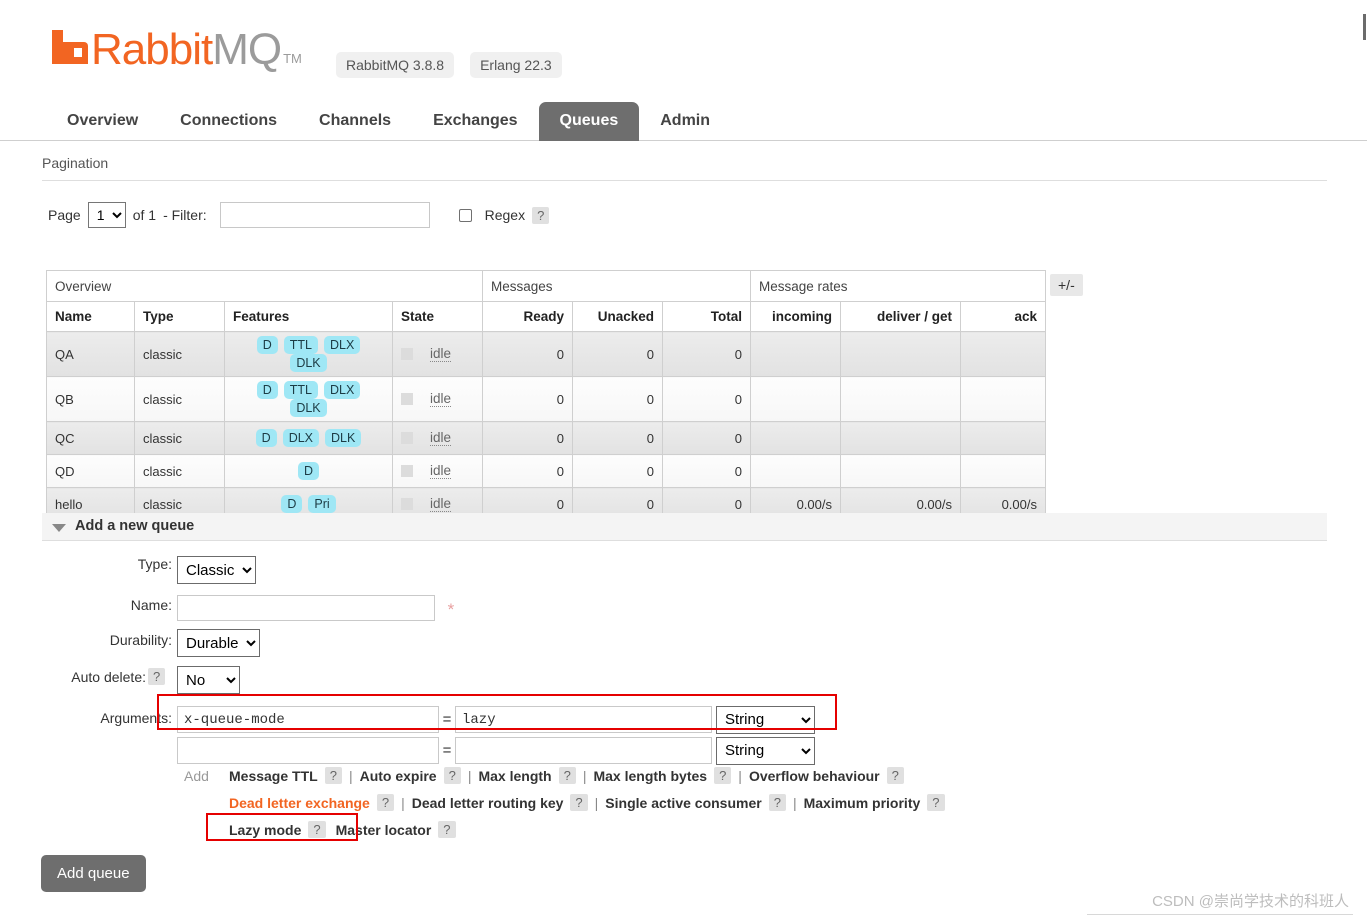  I want to click on col-unacked: Unacked, so click(617, 316).